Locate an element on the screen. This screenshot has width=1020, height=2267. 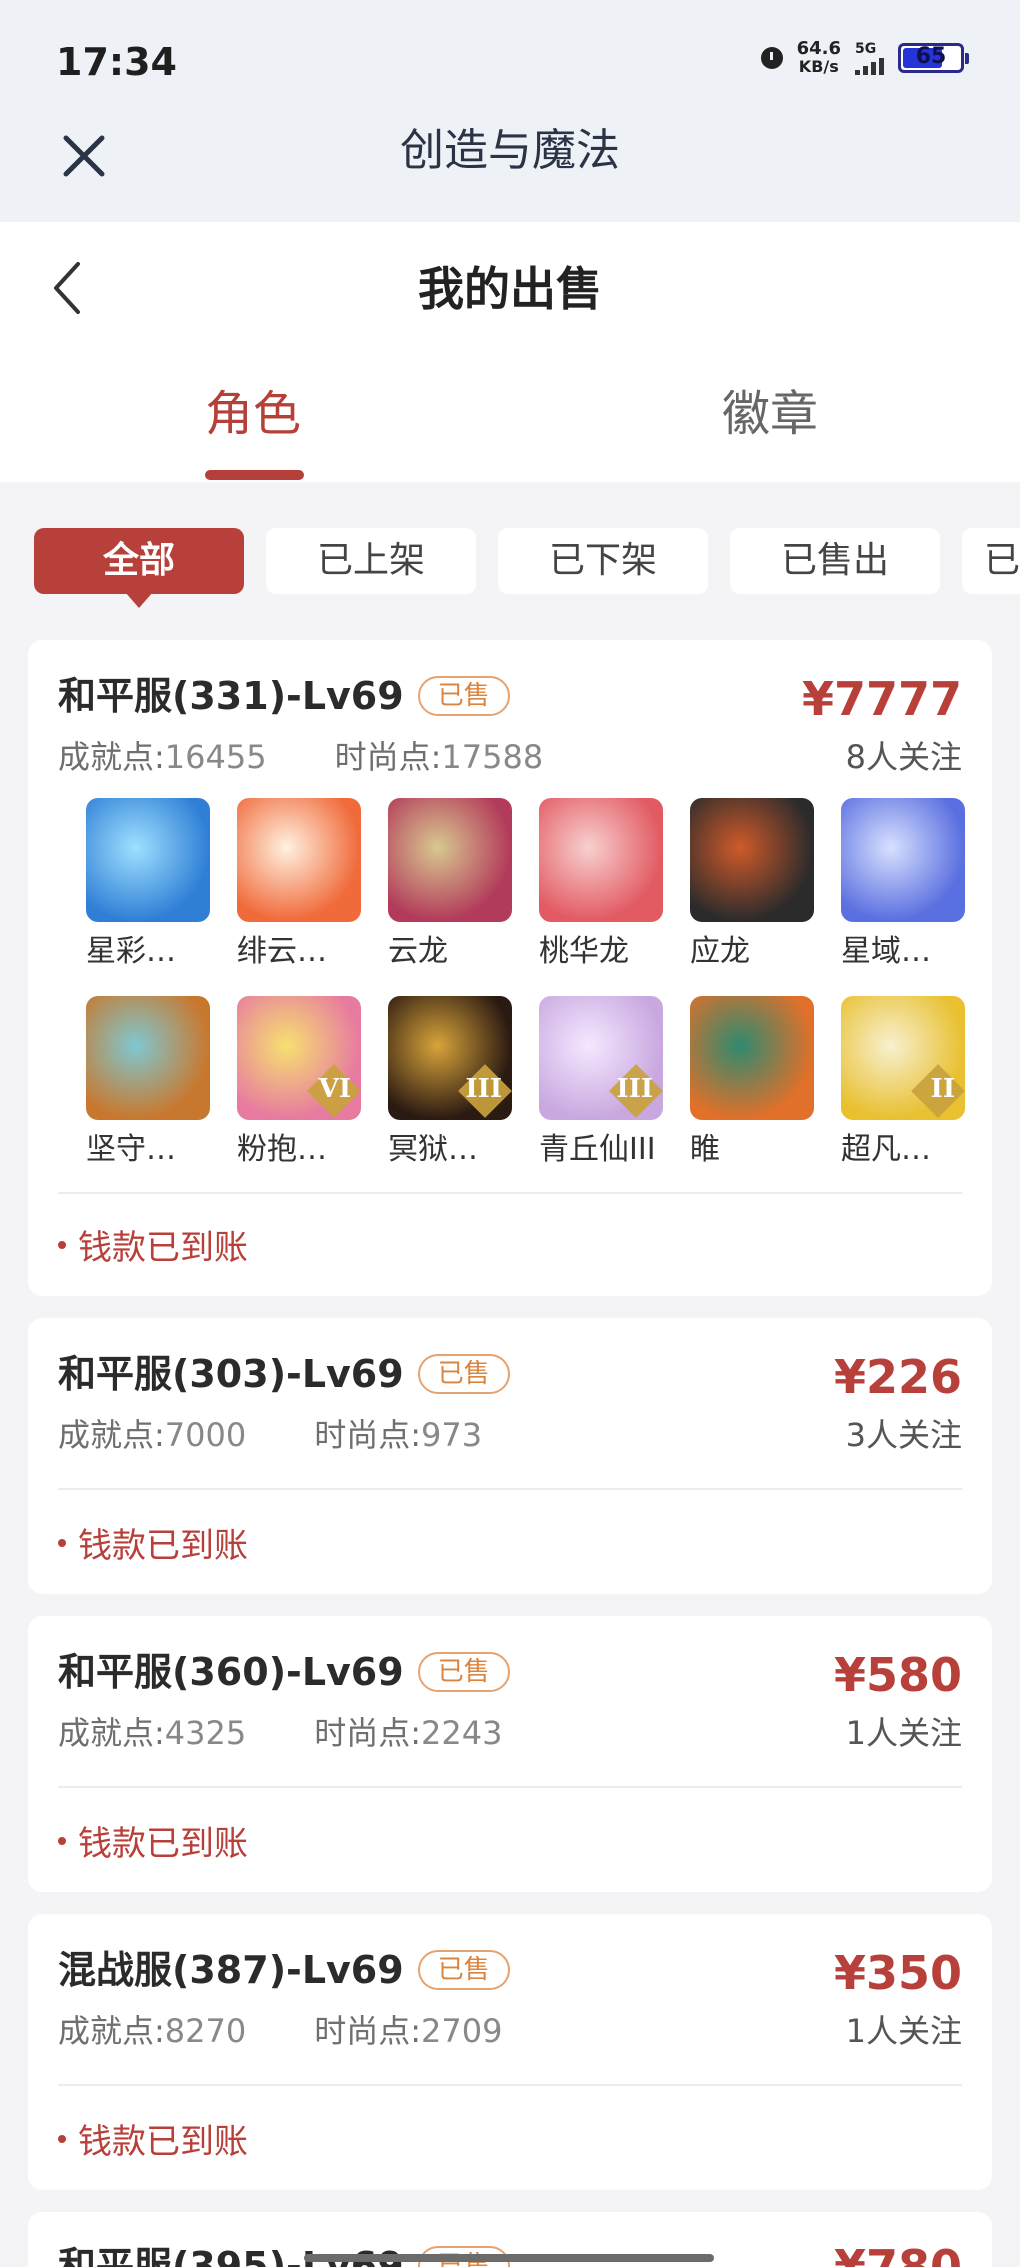
item-name: 应龙 is located at coordinates (720, 951).